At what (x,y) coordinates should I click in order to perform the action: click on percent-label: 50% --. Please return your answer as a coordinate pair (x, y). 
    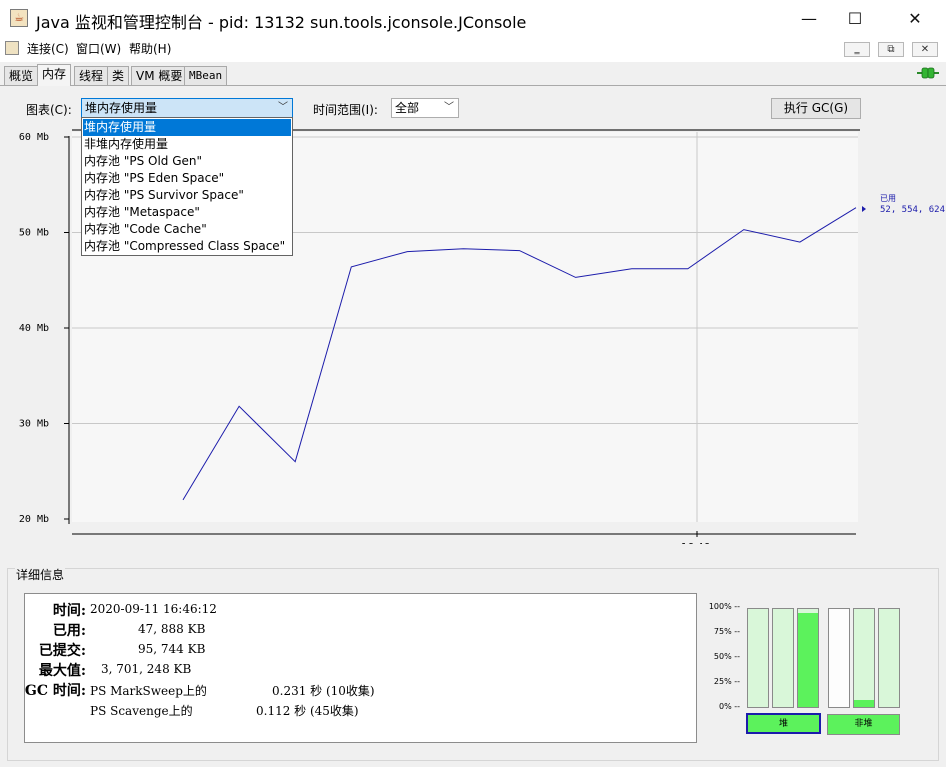
    Looking at the image, I should click on (726, 656).